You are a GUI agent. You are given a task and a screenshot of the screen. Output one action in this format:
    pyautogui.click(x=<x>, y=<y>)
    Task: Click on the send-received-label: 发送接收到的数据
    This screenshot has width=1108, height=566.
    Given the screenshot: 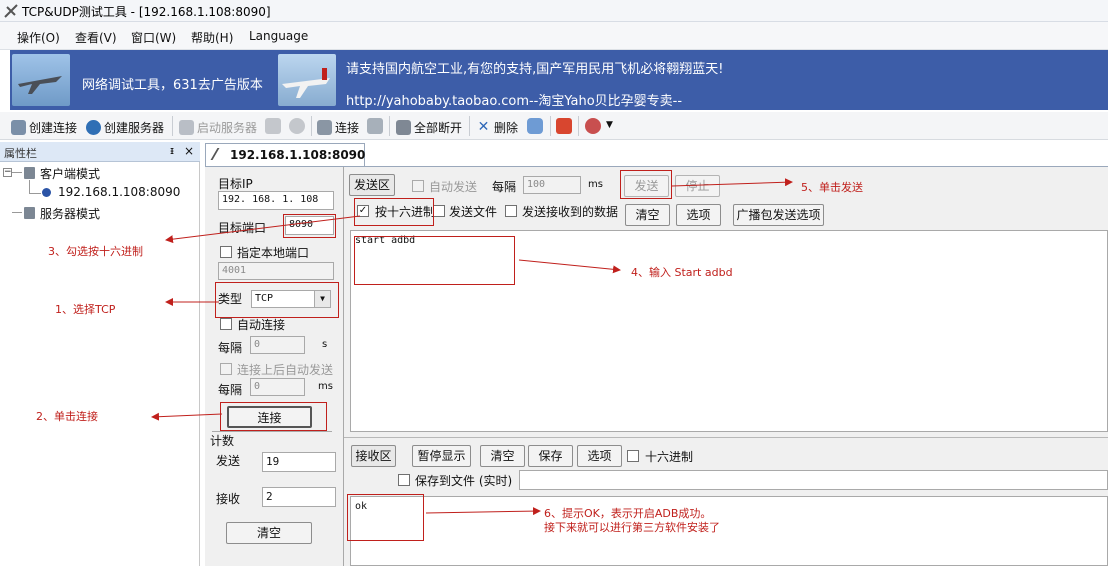 What is the action you would take?
    pyautogui.click(x=570, y=212)
    